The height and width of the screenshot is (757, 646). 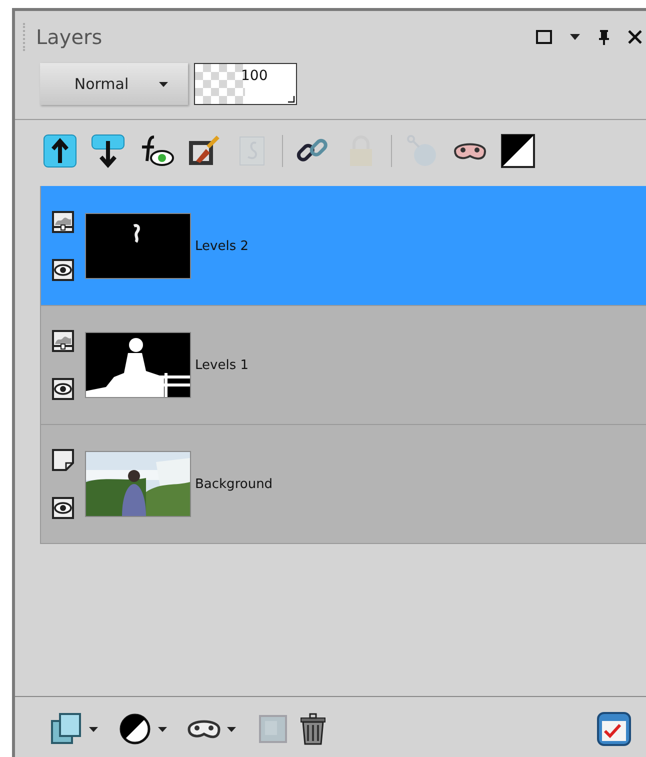 What do you see at coordinates (604, 37) in the screenshot?
I see `pin-icon` at bounding box center [604, 37].